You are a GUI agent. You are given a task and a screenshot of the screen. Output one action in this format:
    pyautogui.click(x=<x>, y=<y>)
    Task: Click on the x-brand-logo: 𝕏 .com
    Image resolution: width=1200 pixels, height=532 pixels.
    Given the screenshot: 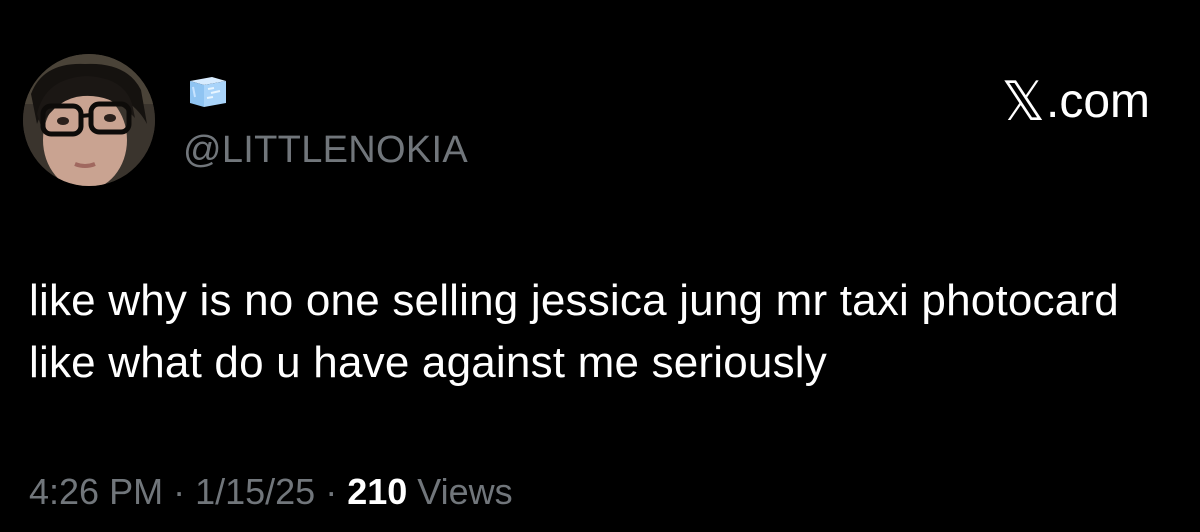 What is the action you would take?
    pyautogui.click(x=1075, y=102)
    